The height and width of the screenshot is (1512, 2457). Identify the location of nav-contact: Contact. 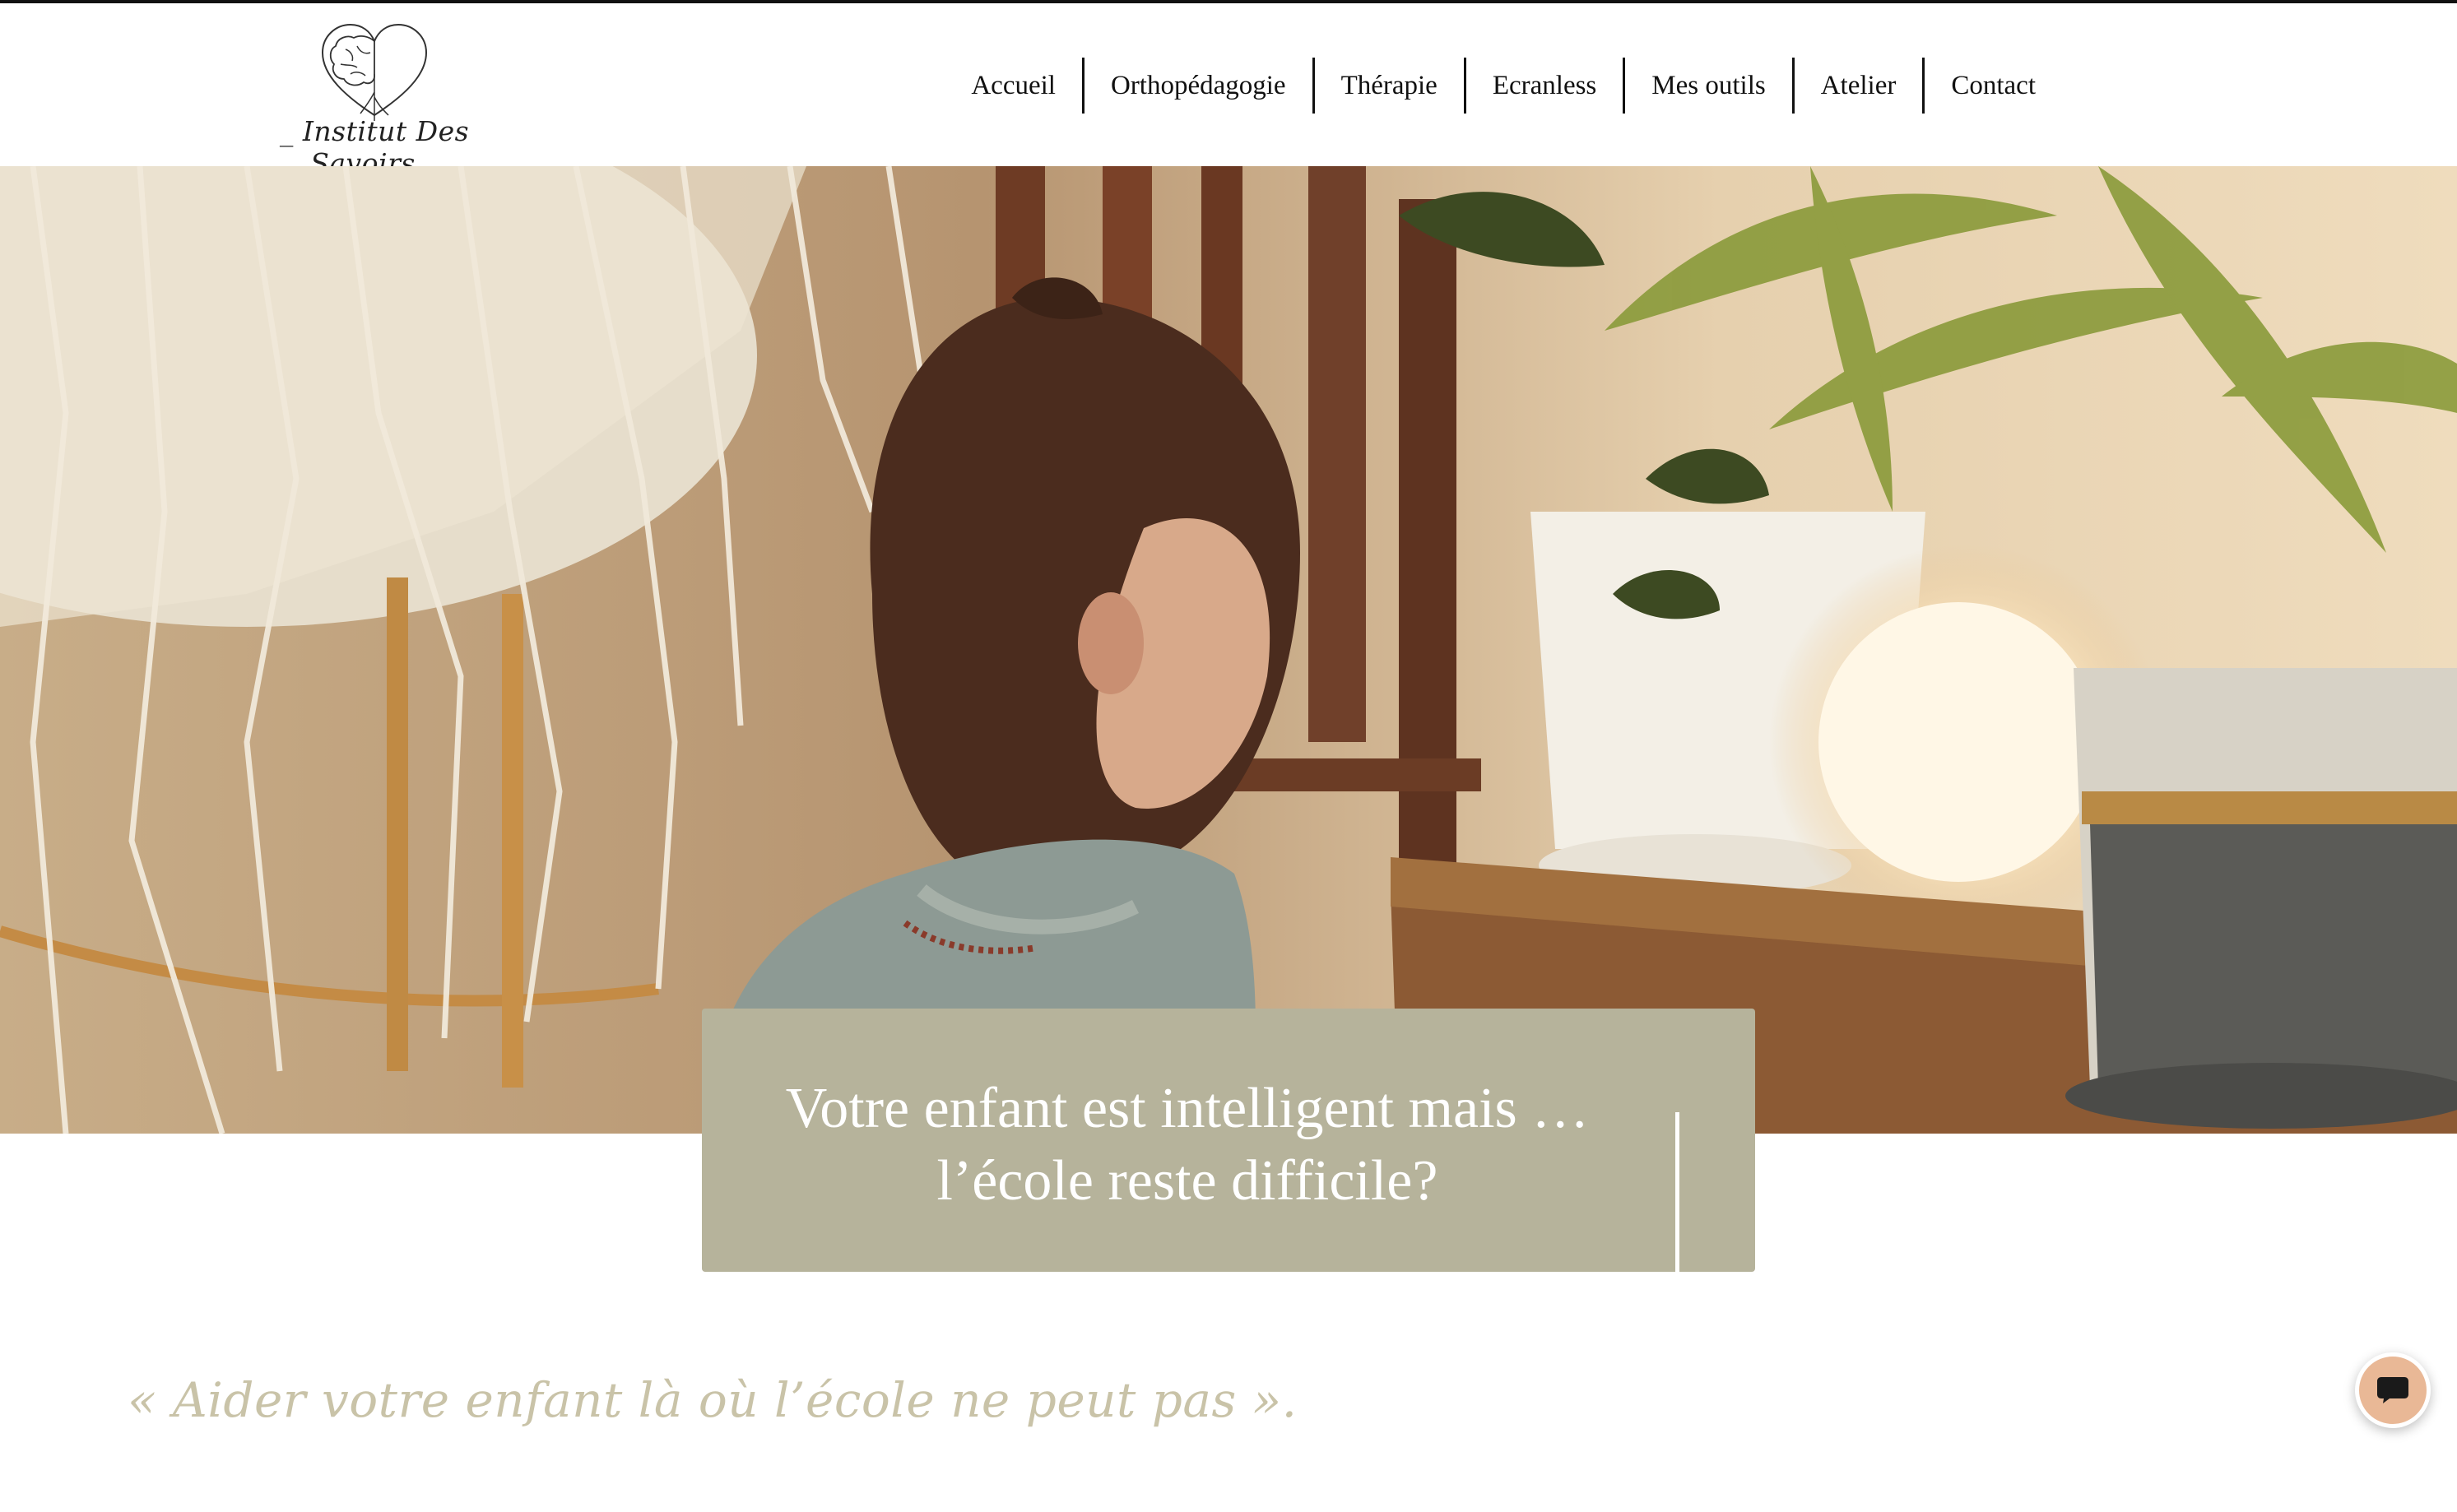
(1994, 86).